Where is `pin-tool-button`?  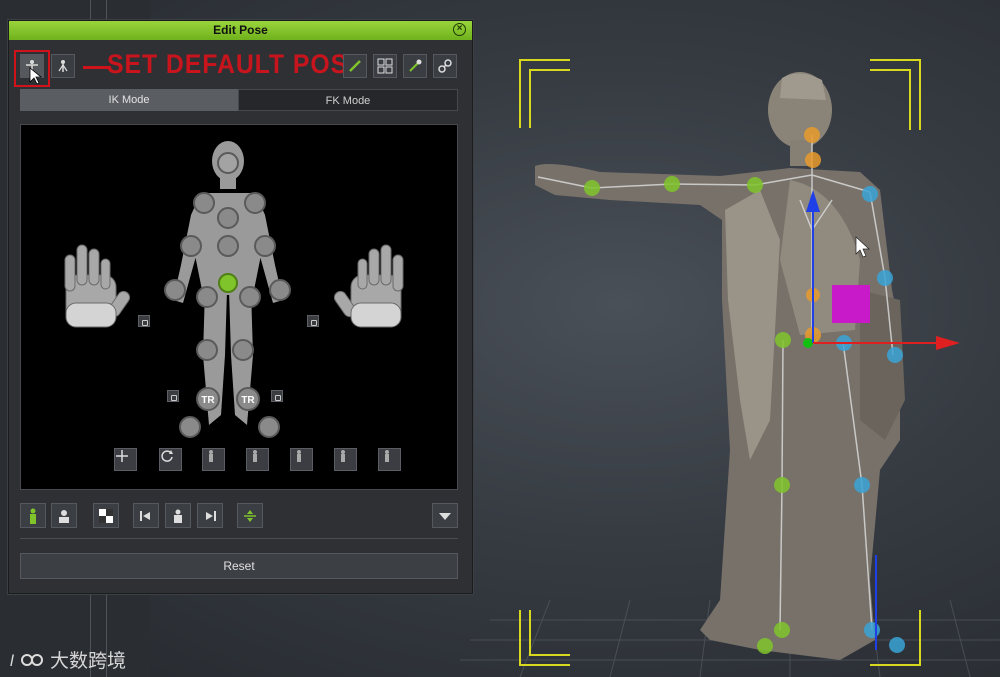
pin-tool-button is located at coordinates (415, 66).